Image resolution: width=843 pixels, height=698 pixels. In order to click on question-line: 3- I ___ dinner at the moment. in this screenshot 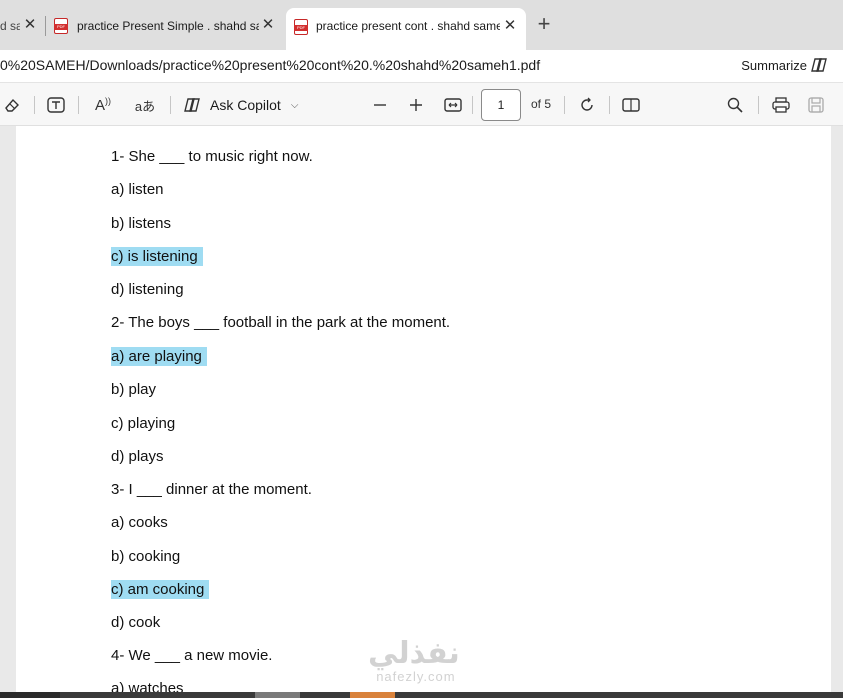, I will do `click(211, 489)`.